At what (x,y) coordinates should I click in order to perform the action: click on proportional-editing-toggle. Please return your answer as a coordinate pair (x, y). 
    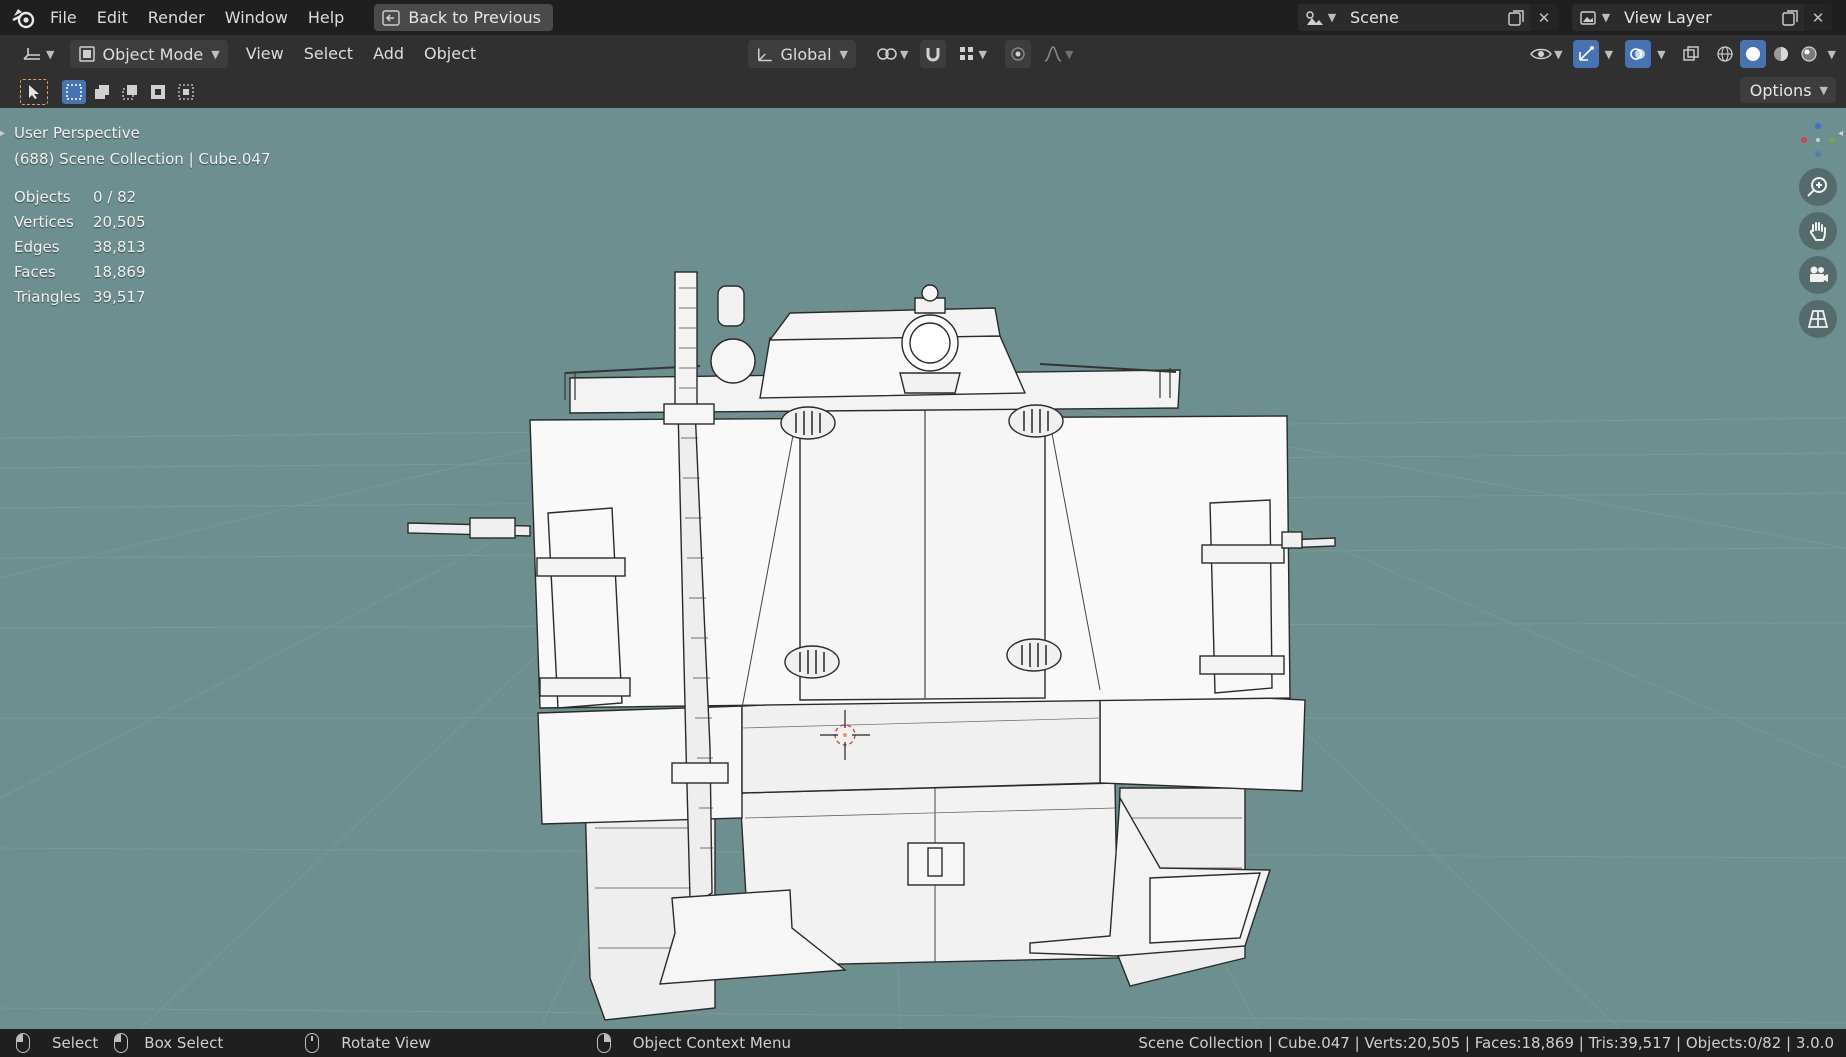
    Looking at the image, I should click on (1017, 54).